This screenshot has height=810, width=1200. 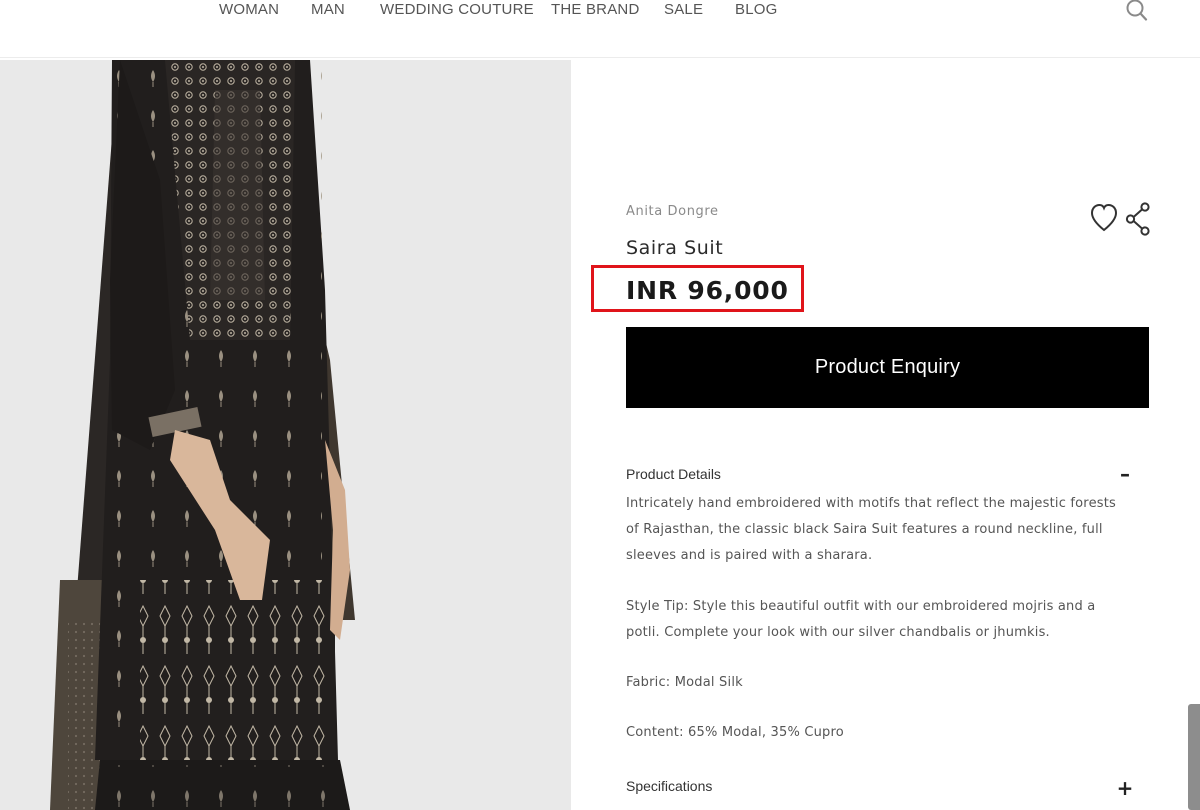 What do you see at coordinates (735, 732) in the screenshot?
I see `content-info: Content: 65% Modal, 35% Cupro` at bounding box center [735, 732].